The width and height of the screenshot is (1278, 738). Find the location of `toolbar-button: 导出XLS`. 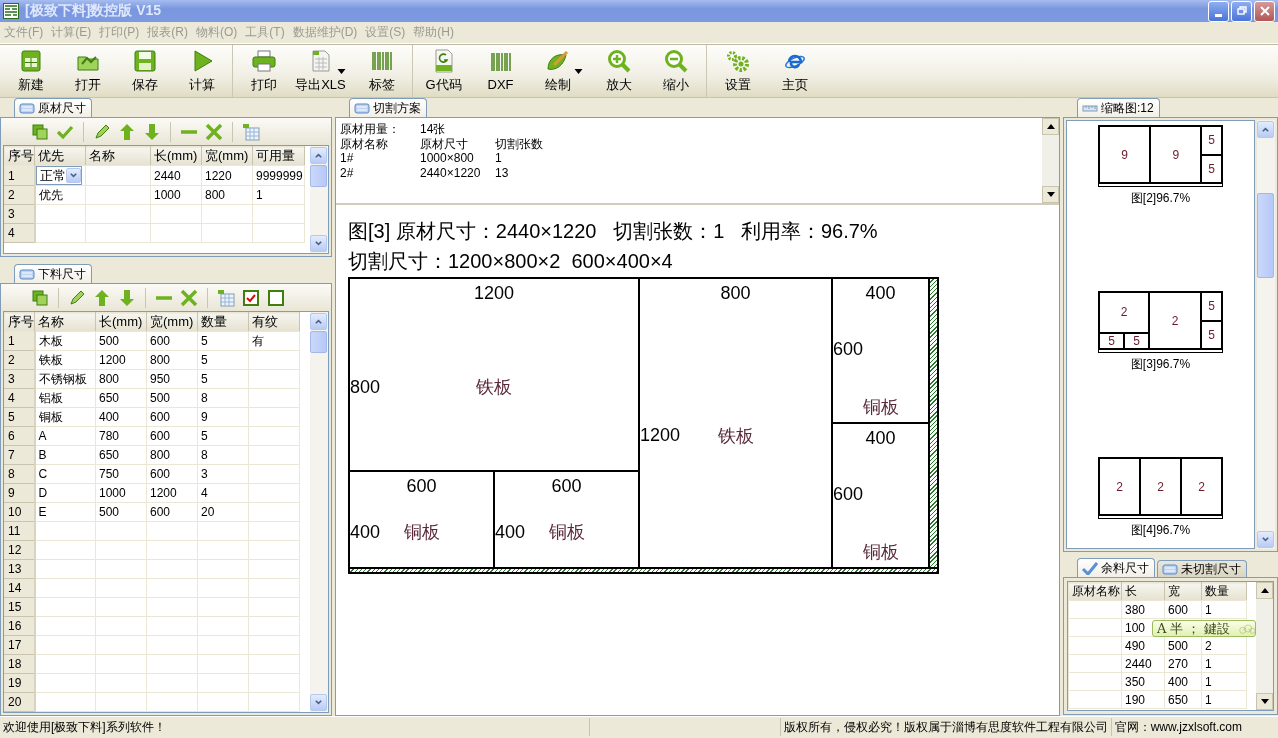

toolbar-button: 导出XLS is located at coordinates (320, 71).